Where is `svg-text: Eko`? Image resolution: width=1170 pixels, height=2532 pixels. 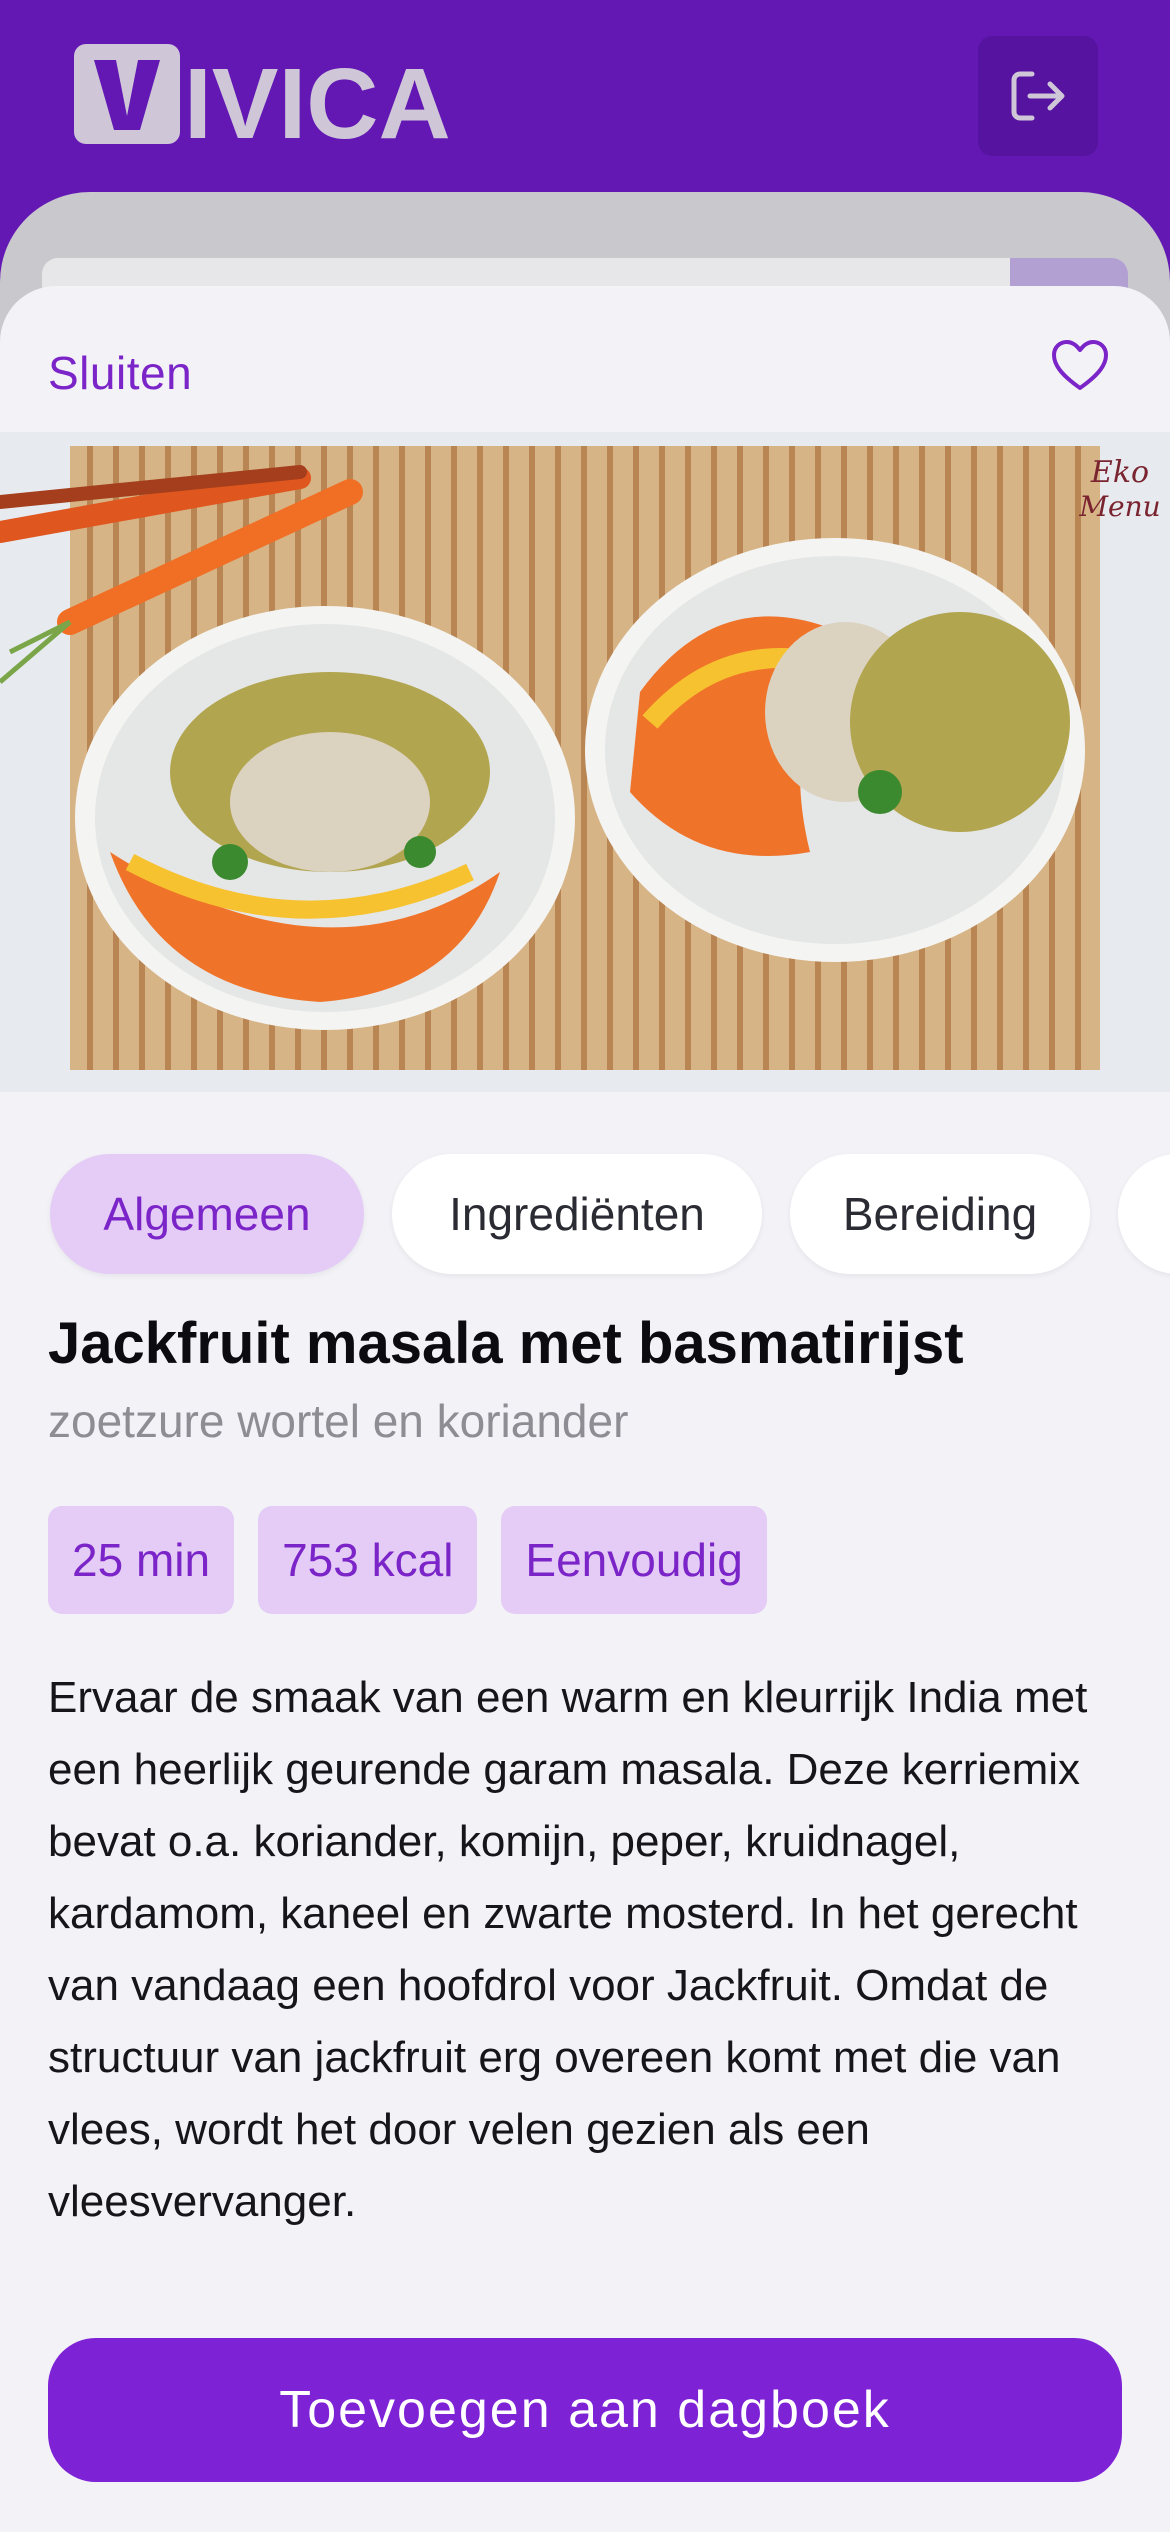
svg-text: Eko is located at coordinates (1119, 472).